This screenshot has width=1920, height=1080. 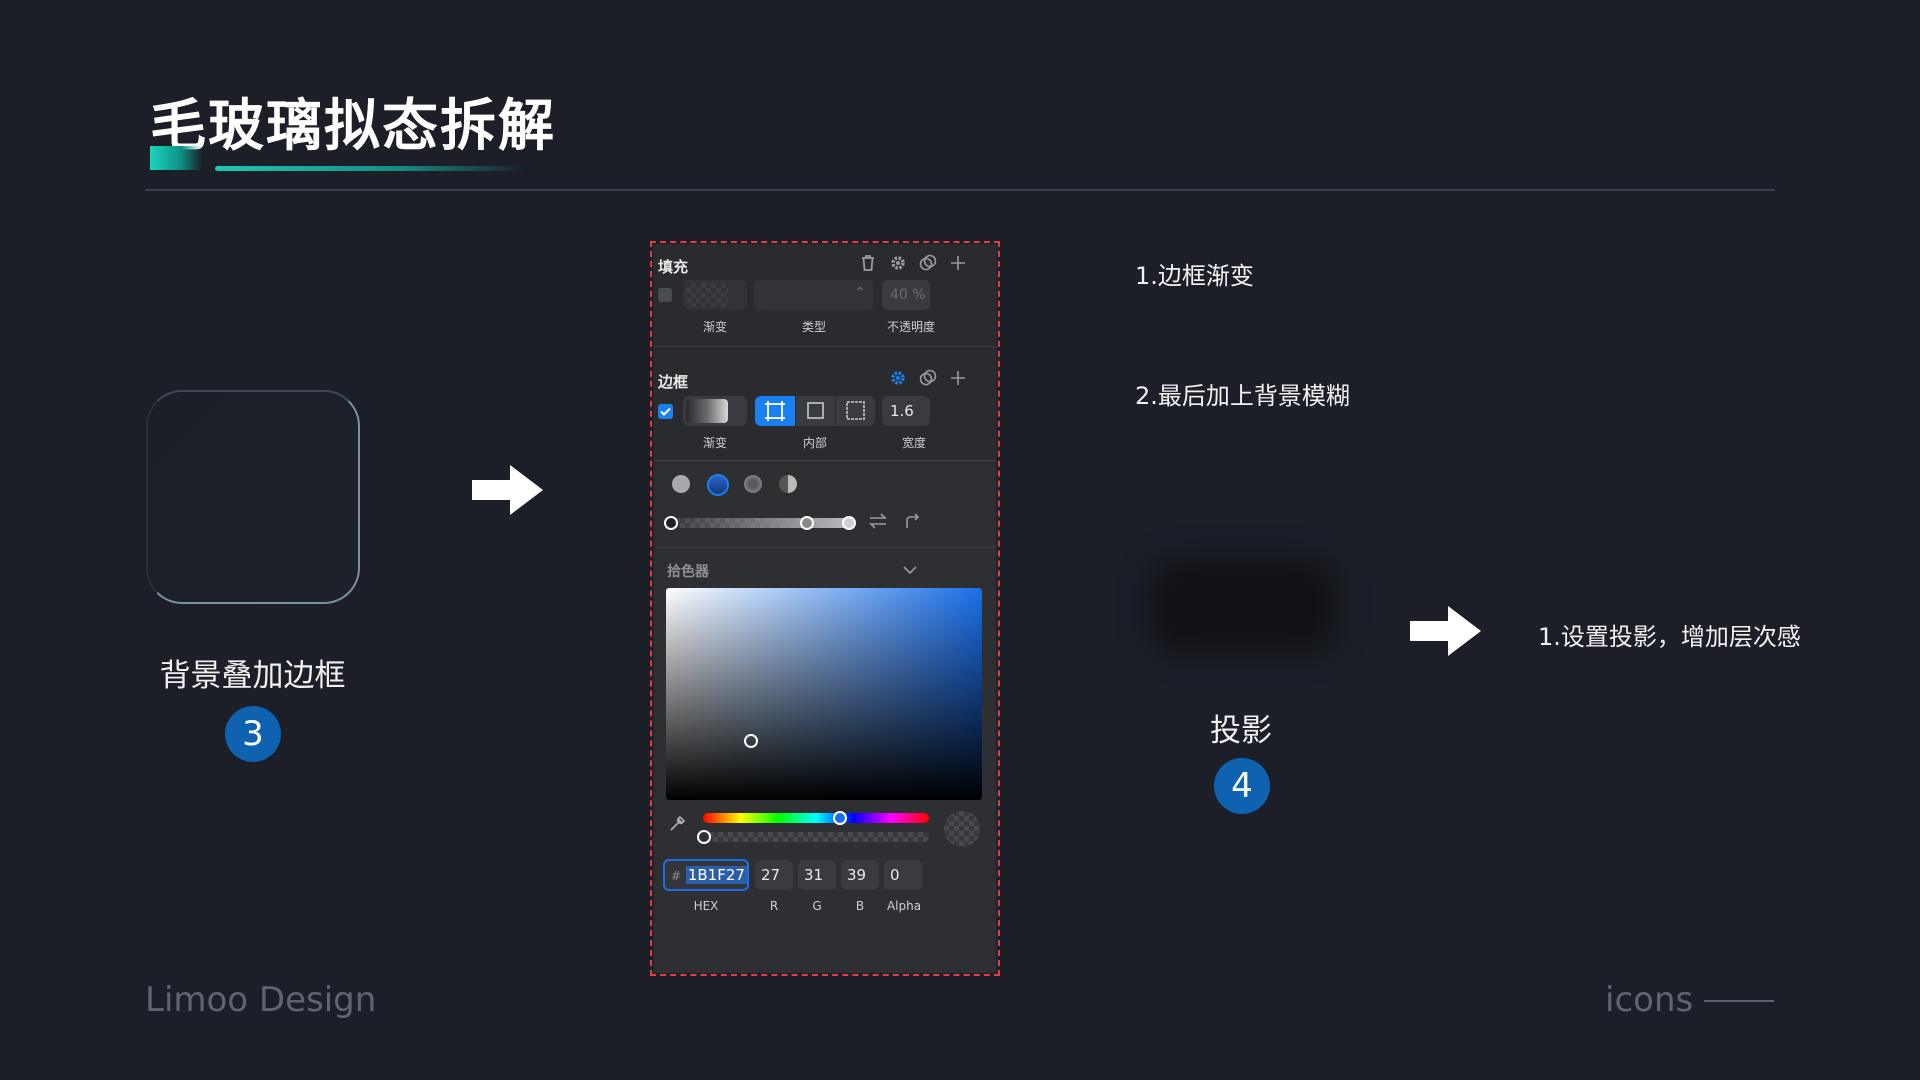 What do you see at coordinates (1669, 637) in the screenshot?
I see `note-shadow: 1.设置投影，增加层次感` at bounding box center [1669, 637].